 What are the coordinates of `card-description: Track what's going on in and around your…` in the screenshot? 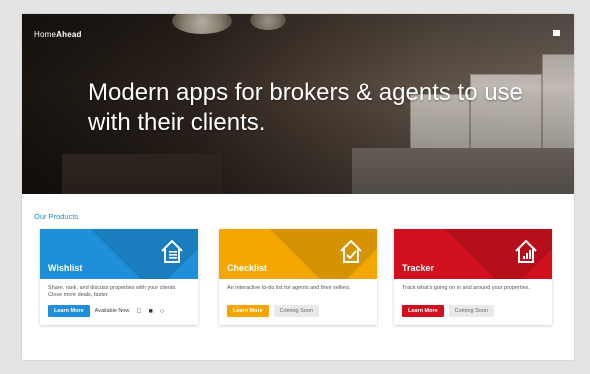 It's located at (466, 288).